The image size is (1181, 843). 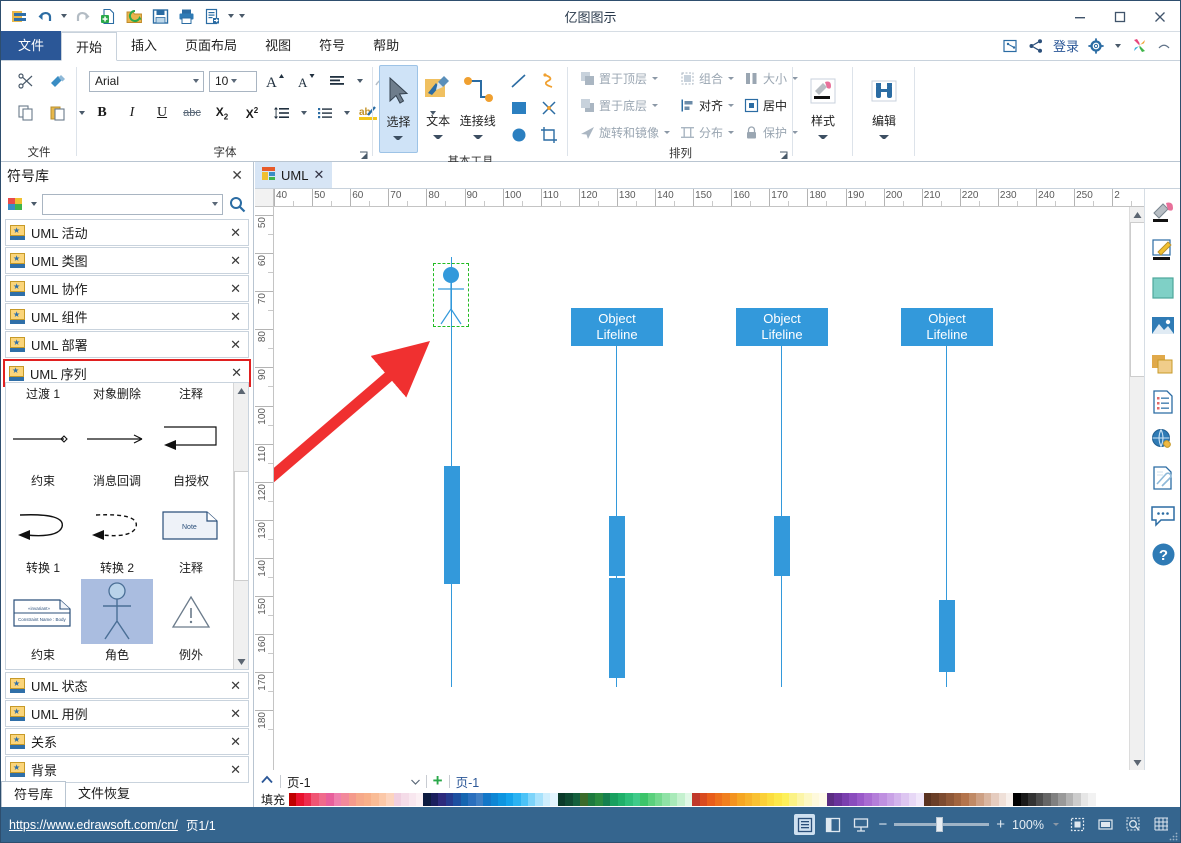 What do you see at coordinates (549, 81) in the screenshot?
I see `curve-shape-button` at bounding box center [549, 81].